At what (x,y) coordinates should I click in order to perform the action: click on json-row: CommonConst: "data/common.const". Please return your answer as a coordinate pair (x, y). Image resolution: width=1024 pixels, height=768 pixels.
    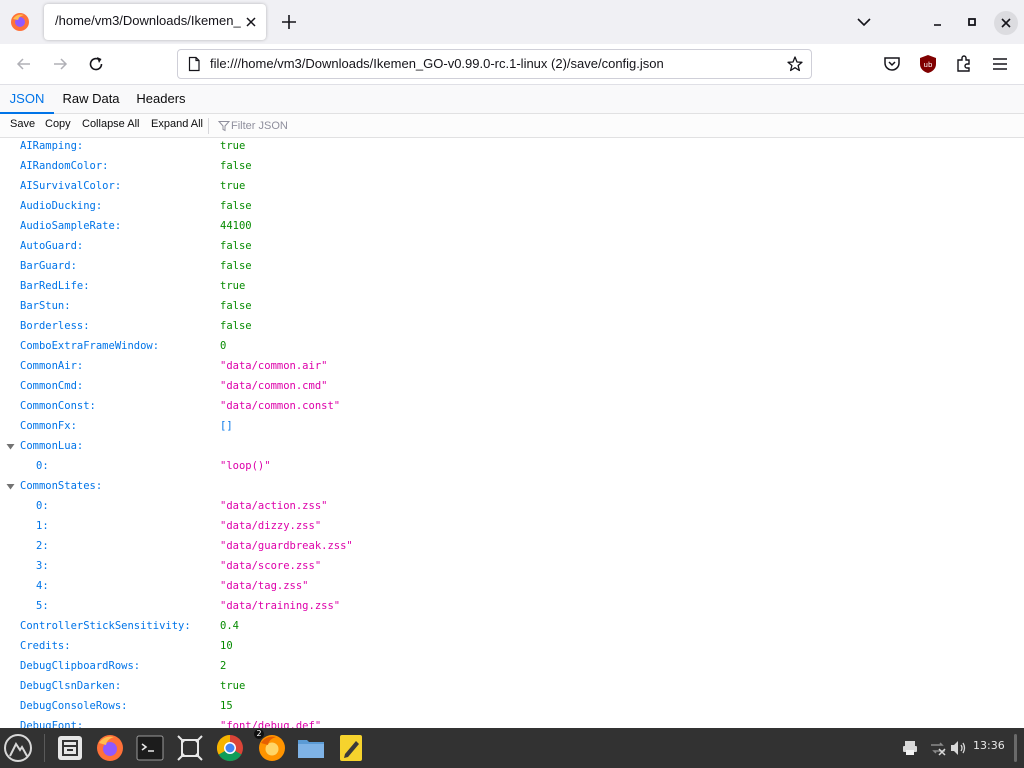
    Looking at the image, I should click on (512, 406).